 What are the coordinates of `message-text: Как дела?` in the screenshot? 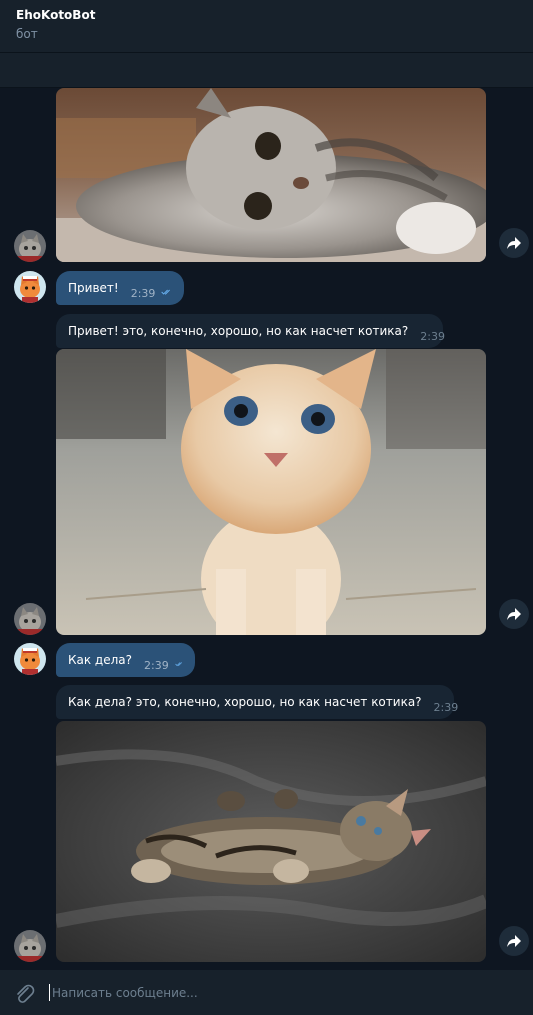 It's located at (100, 660).